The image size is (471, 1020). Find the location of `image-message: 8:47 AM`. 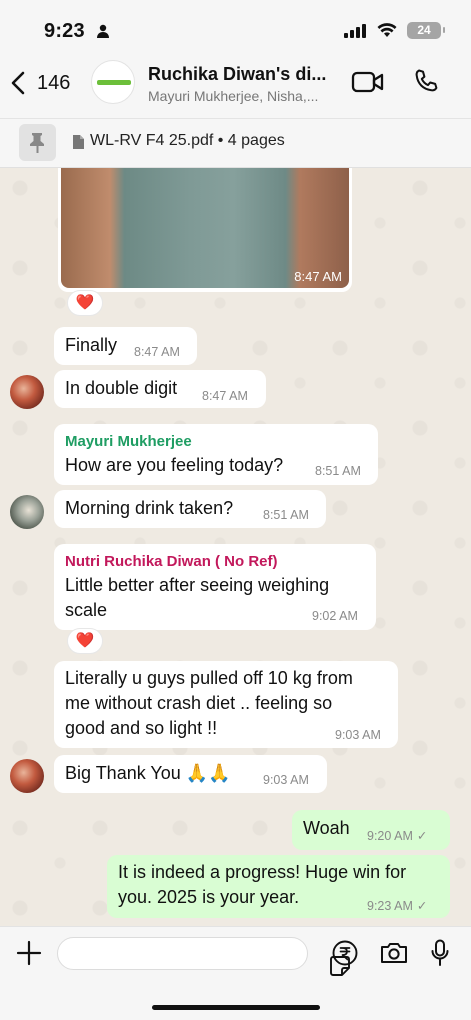

image-message: 8:47 AM is located at coordinates (205, 230).